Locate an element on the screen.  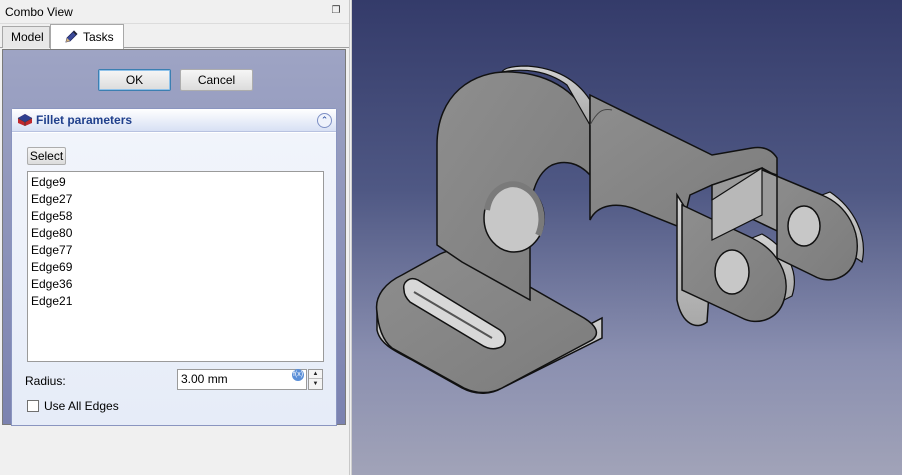
tab-model: Model is located at coordinates (26, 37).